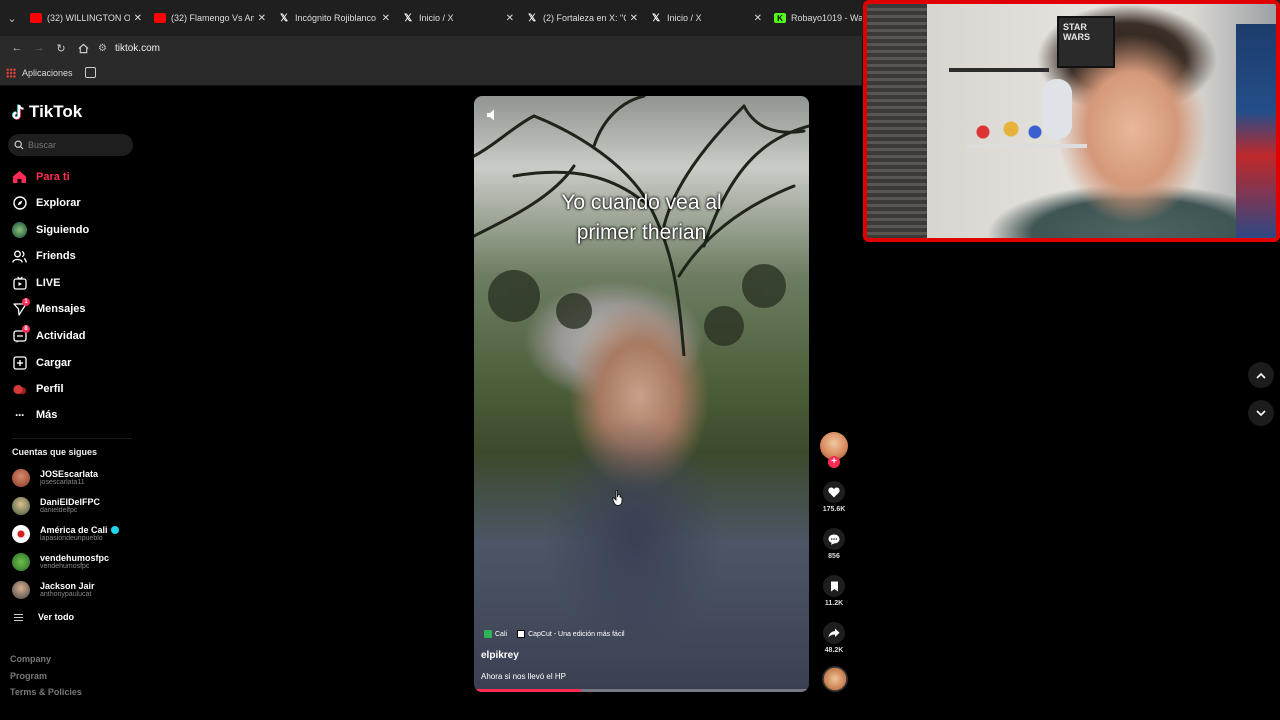 The image size is (1280, 720). I want to click on following-heading: Cuentas que sigues, so click(55, 452).